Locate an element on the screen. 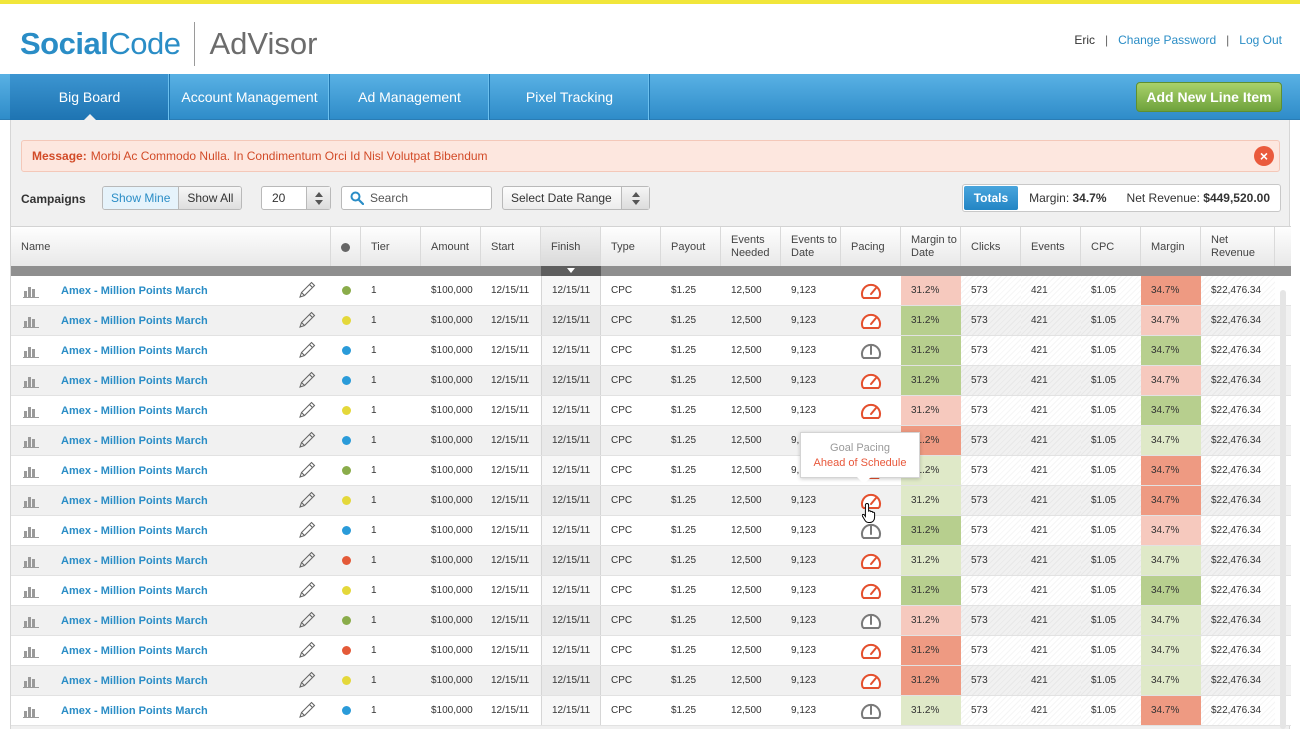  header-events-to-date: Events to Date is located at coordinates (811, 247).